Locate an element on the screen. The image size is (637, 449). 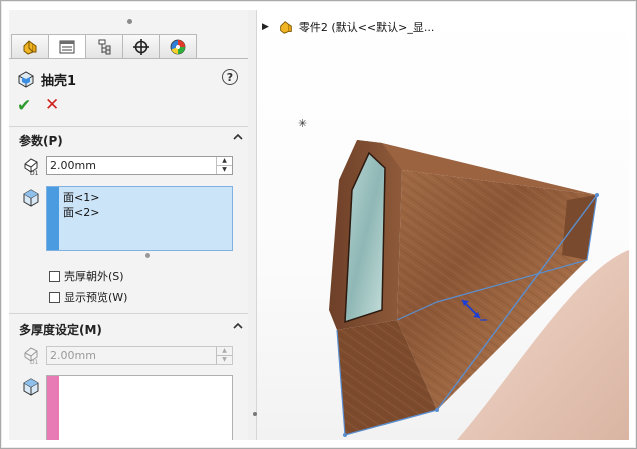
faces-to-remove-list: 面<1> 面<2> is located at coordinates (139, 218).